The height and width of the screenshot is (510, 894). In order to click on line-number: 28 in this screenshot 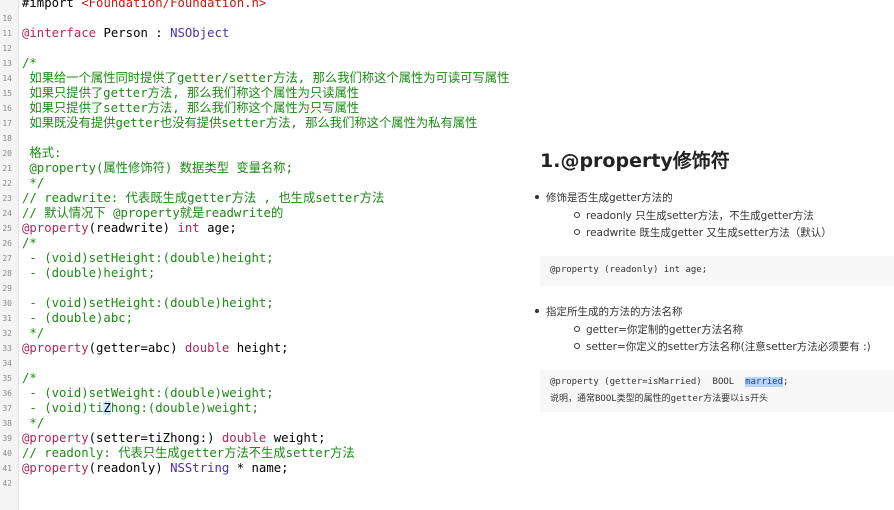, I will do `click(7, 273)`.